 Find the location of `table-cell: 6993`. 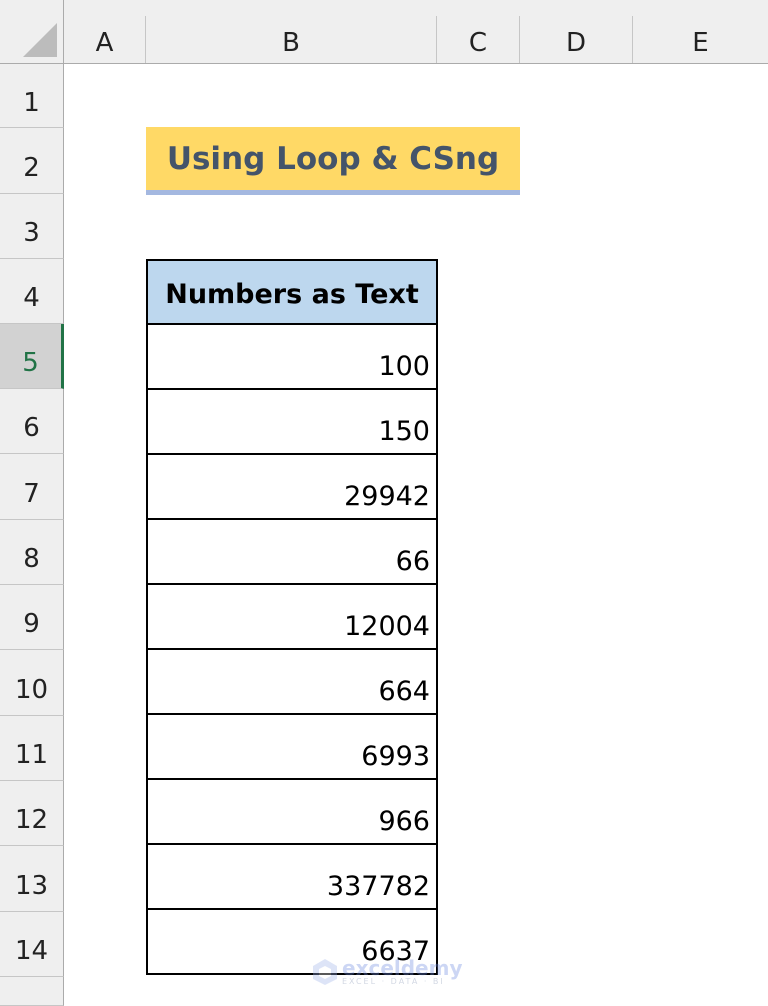

table-cell: 6993 is located at coordinates (292, 747).